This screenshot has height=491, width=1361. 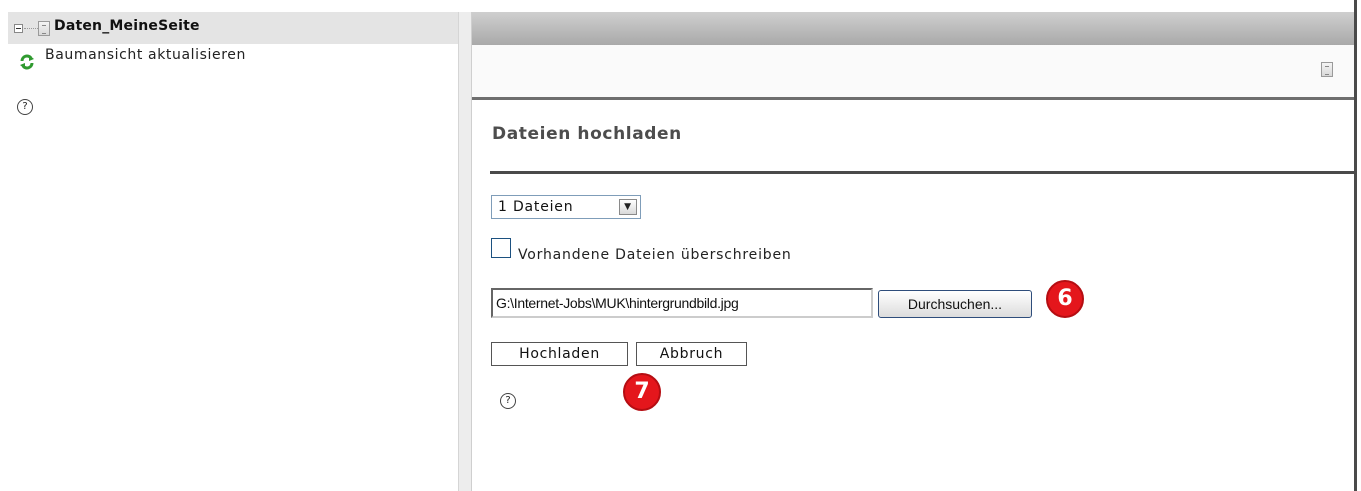 I want to click on tree-connector, so click(x=31, y=28).